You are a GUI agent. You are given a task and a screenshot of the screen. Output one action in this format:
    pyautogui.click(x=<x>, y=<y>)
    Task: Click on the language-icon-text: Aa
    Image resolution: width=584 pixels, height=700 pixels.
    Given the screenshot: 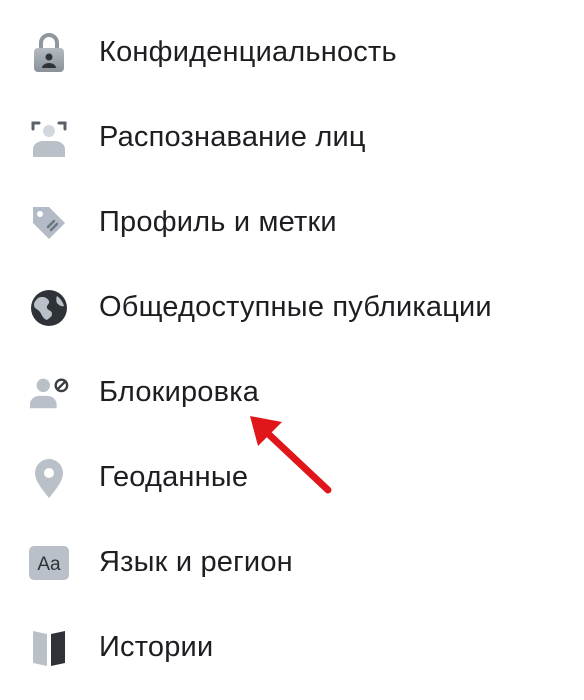 What is the action you would take?
    pyautogui.click(x=49, y=564)
    